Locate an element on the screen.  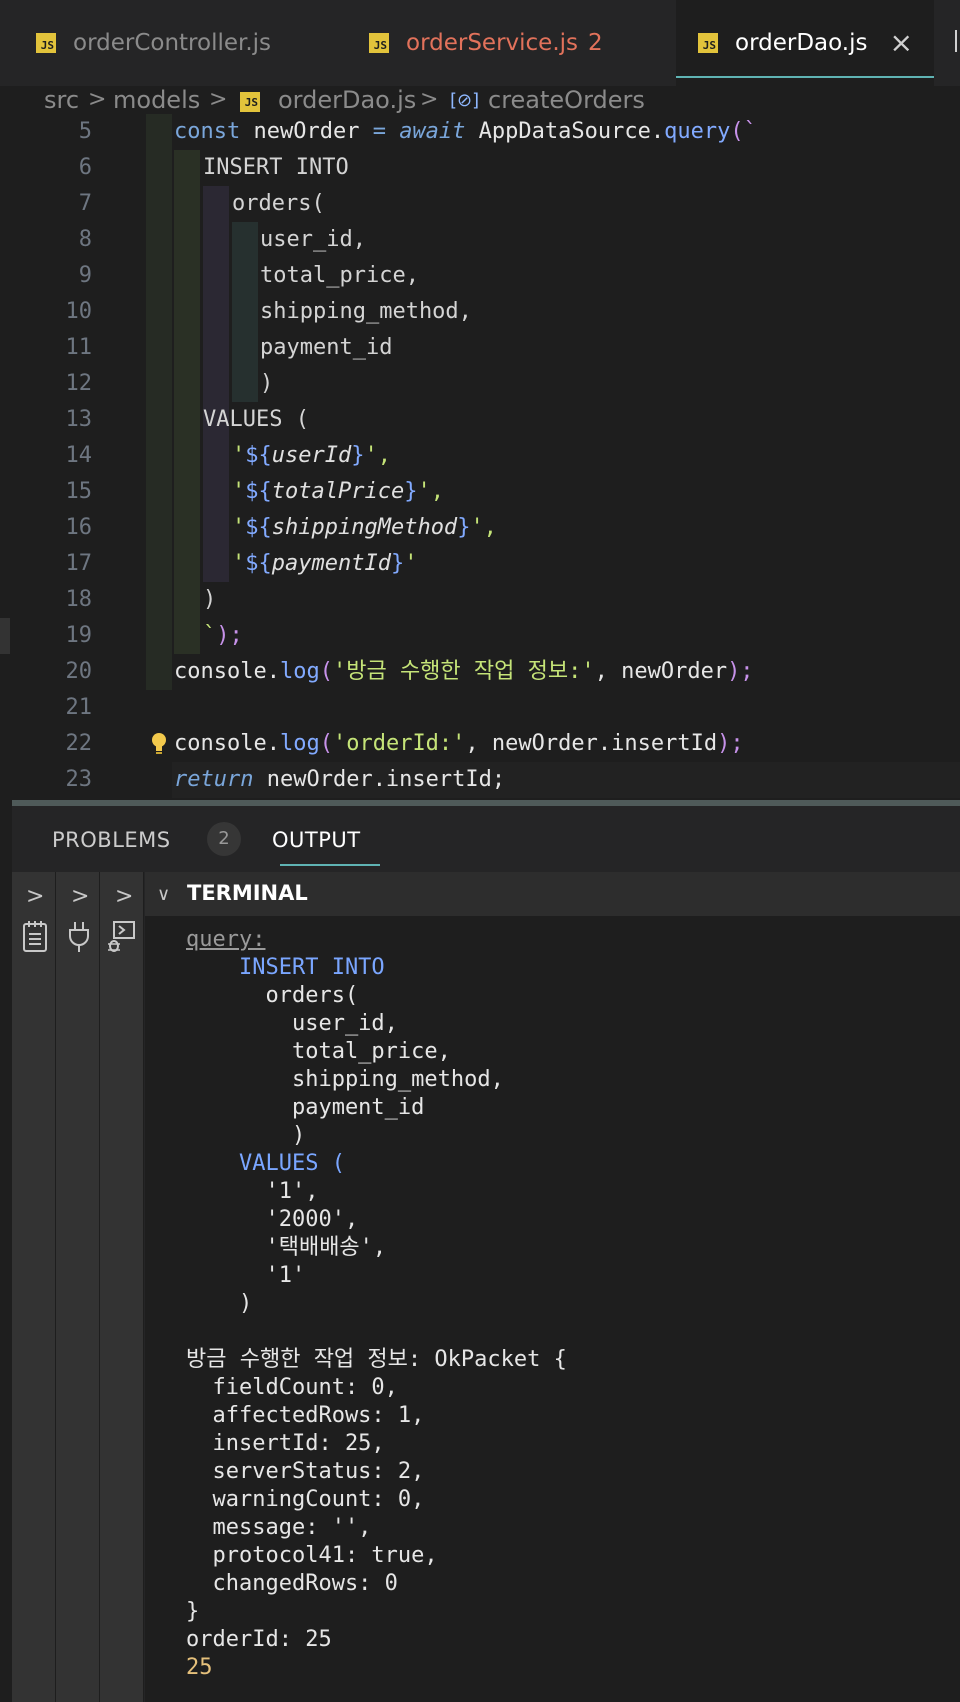
terminal-line: '1', is located at coordinates (252, 1191).